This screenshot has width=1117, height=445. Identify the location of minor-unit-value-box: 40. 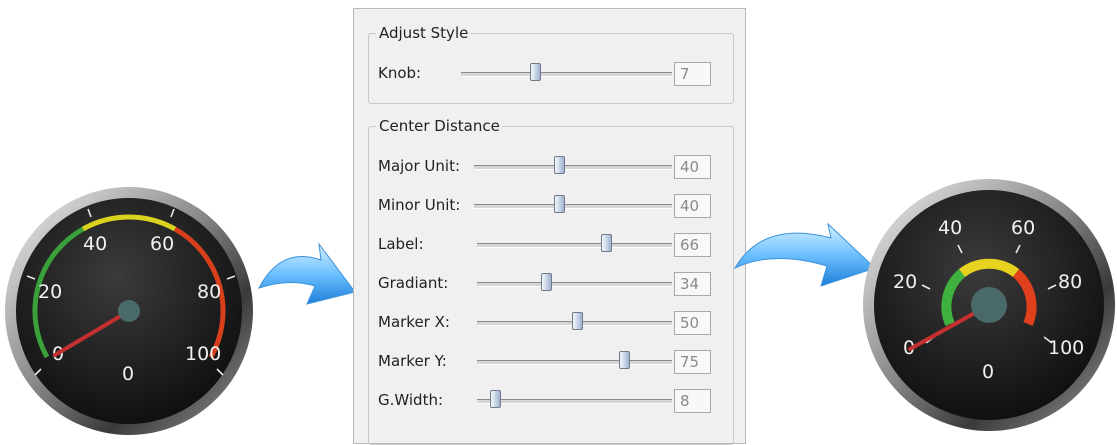
(692, 206).